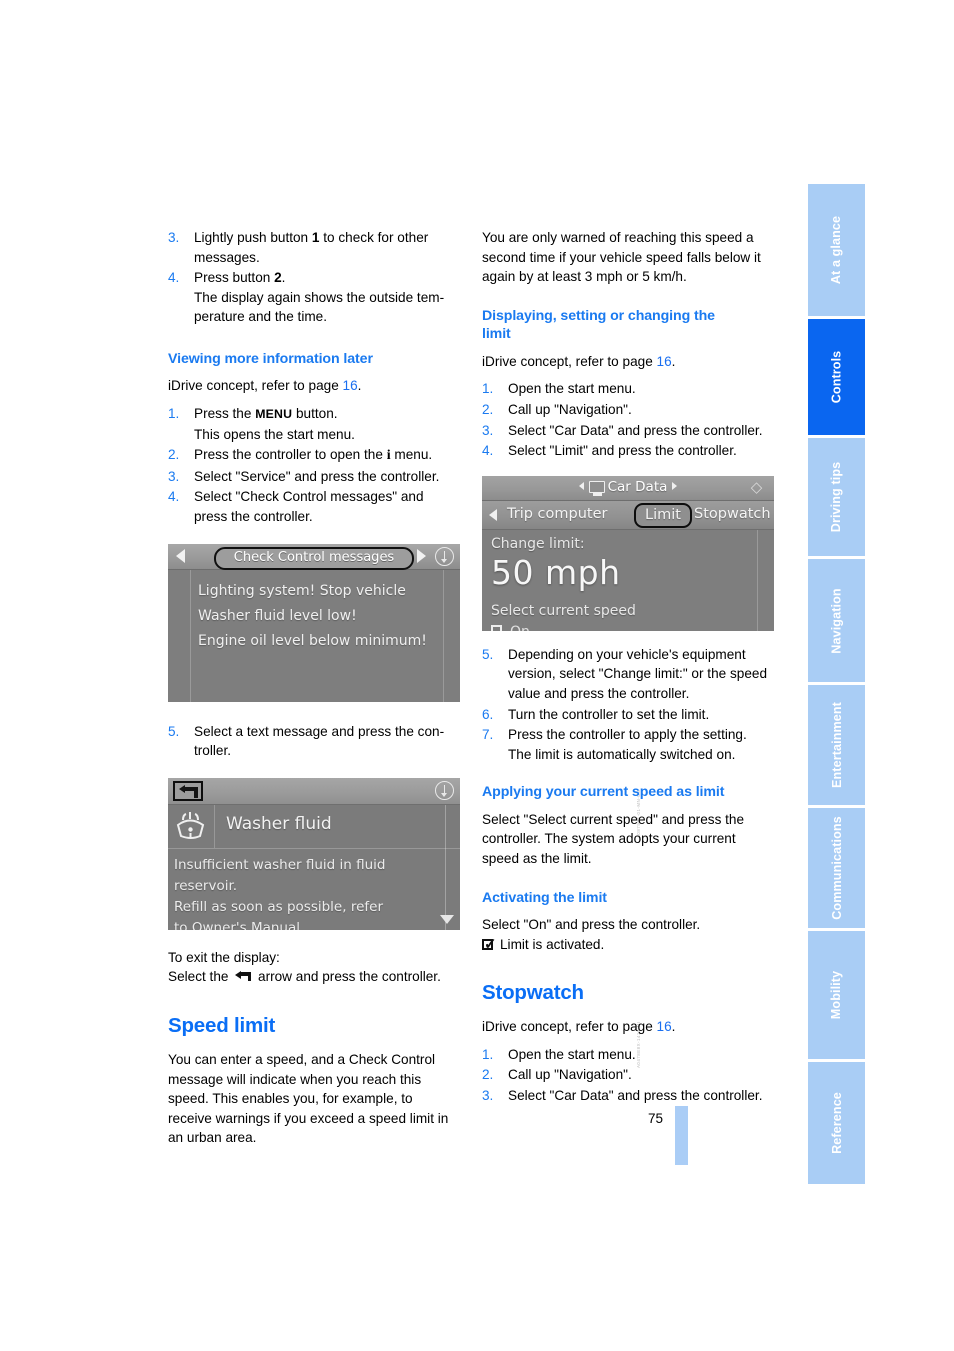 Image resolution: width=954 pixels, height=1351 pixels. What do you see at coordinates (445, 867) in the screenshot?
I see `scrollbar` at bounding box center [445, 867].